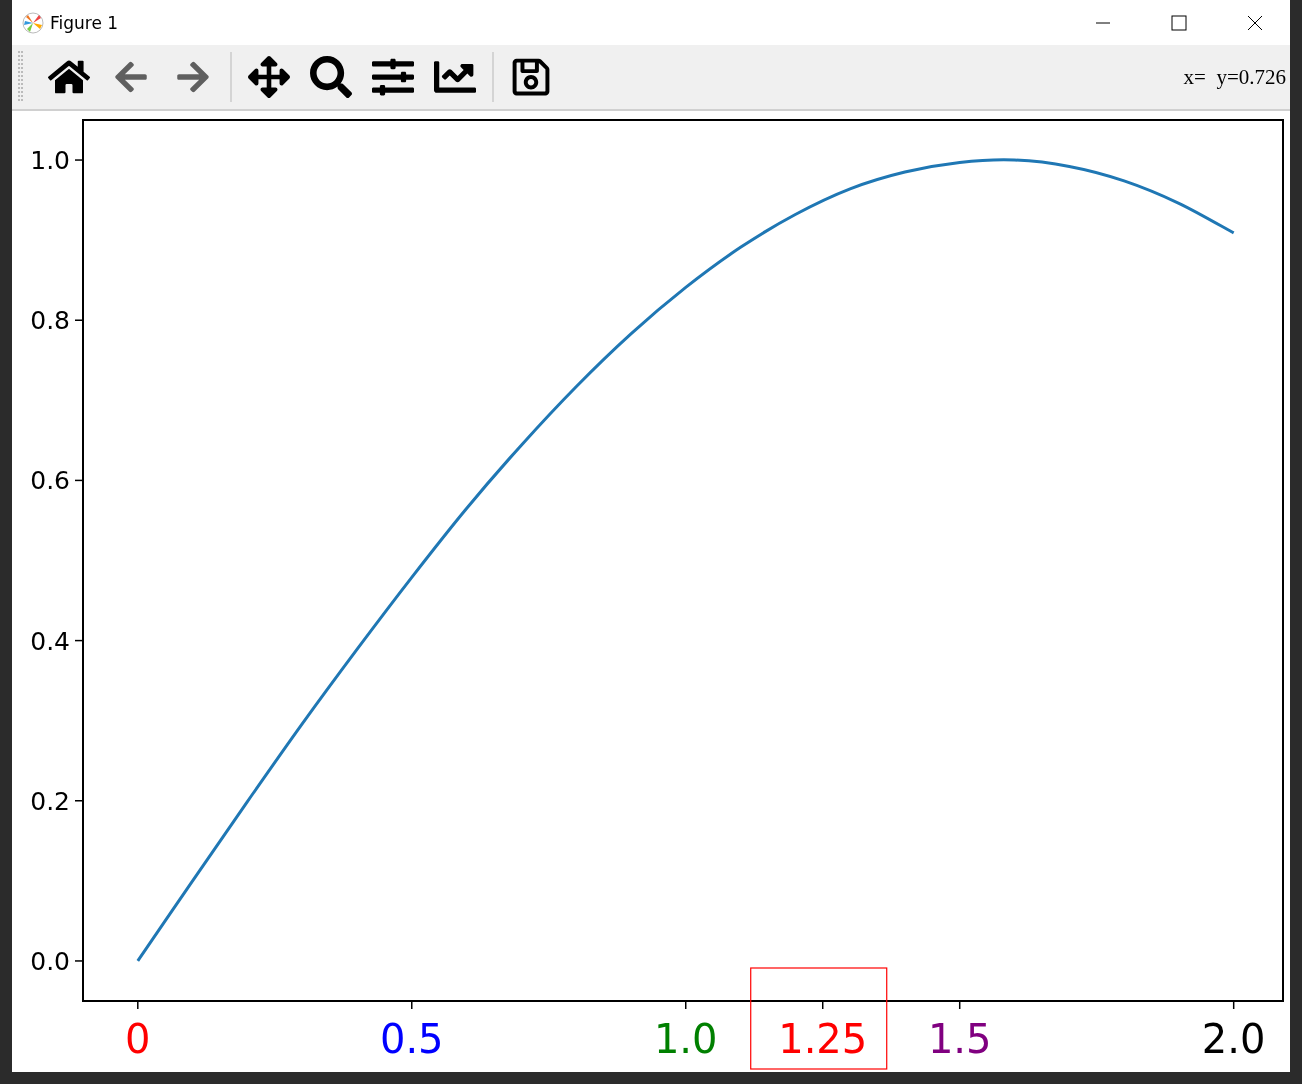 The height and width of the screenshot is (1084, 1302). What do you see at coordinates (959, 1039) in the screenshot?
I see `tick-label: 1.5` at bounding box center [959, 1039].